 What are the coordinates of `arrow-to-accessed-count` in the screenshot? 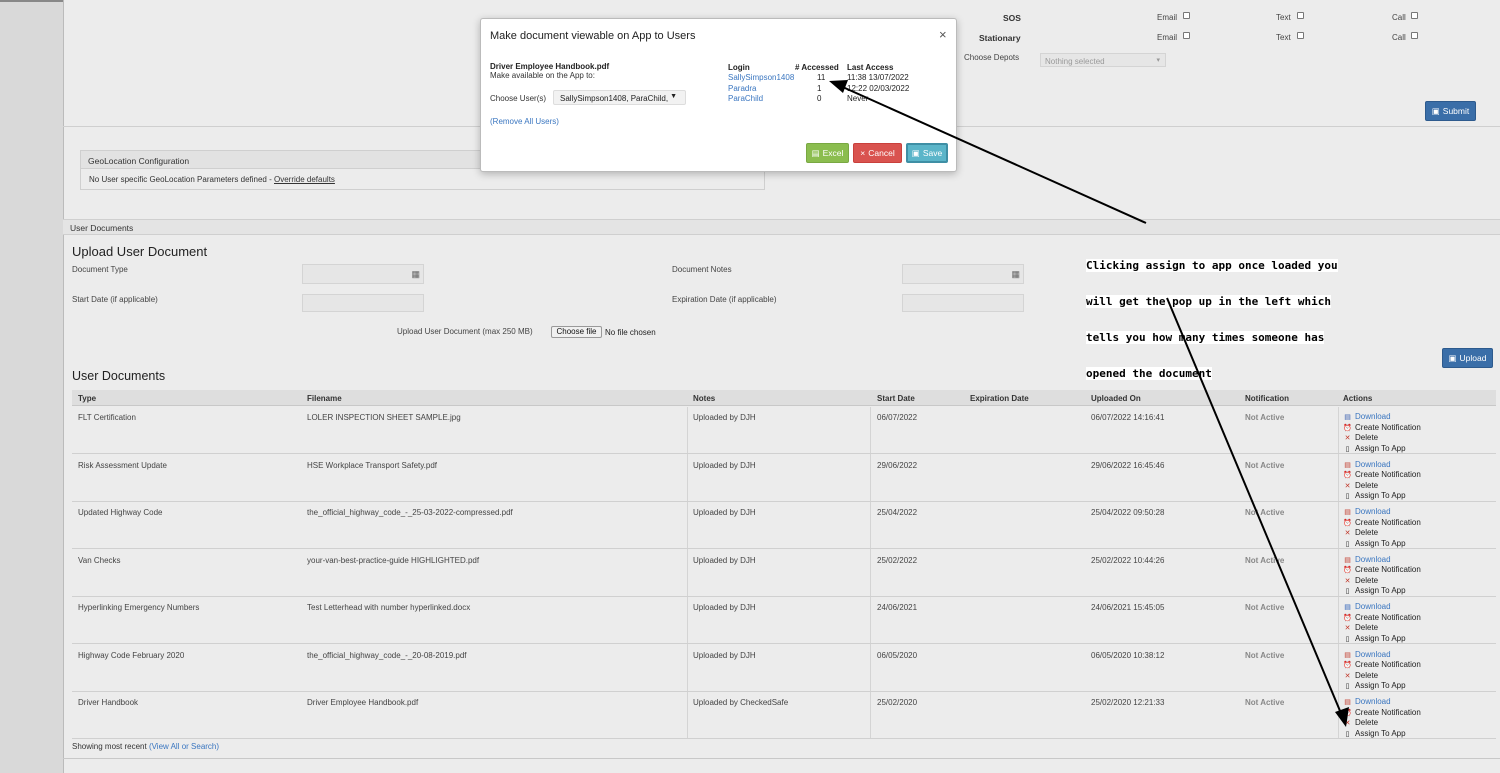 It's located at (991, 153).